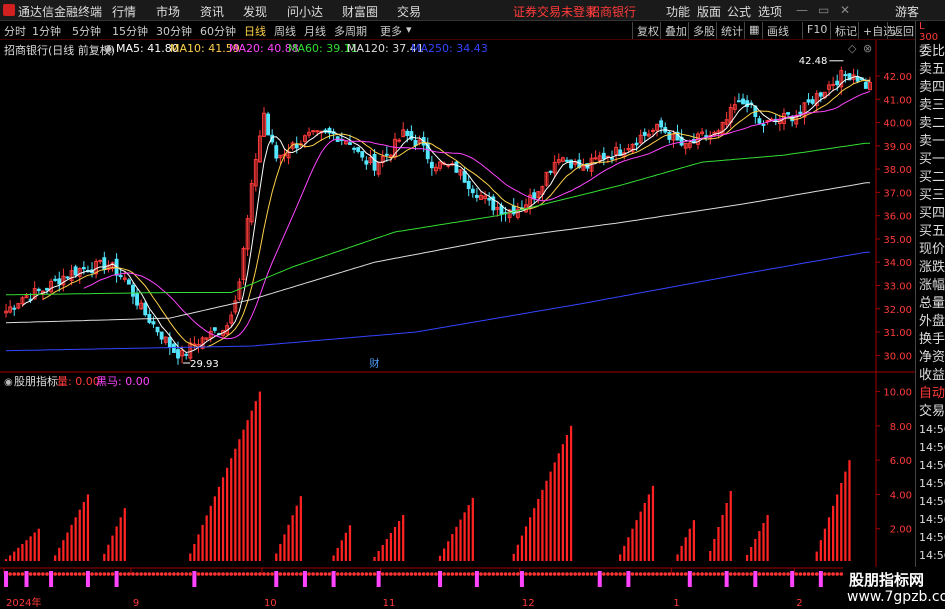  I want to click on period-weekly: 周线, so click(285, 31).